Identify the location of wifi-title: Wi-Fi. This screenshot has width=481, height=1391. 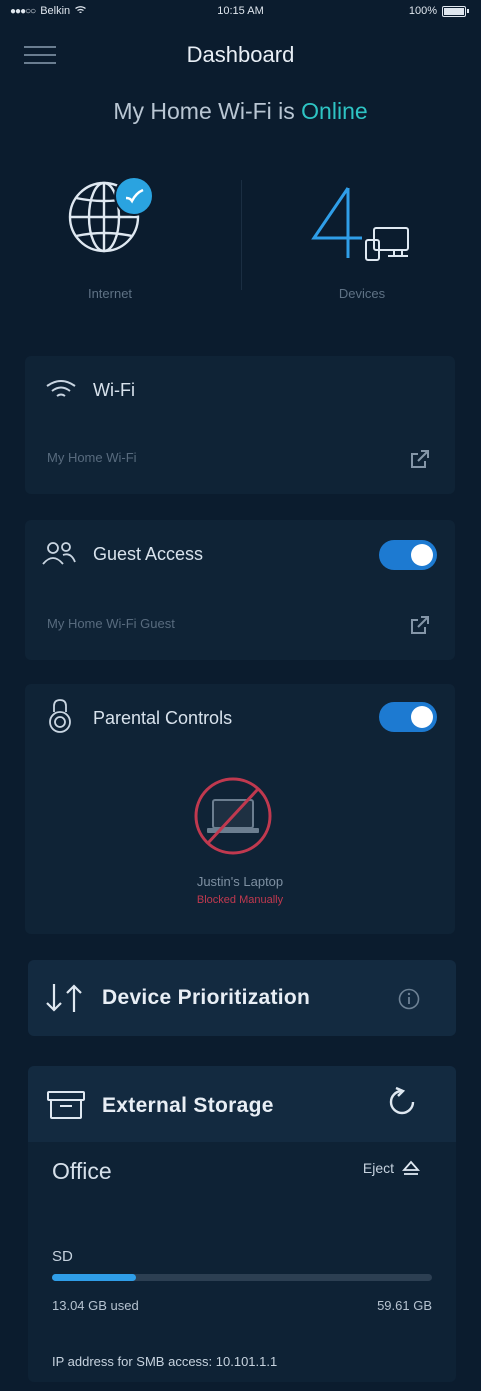
(114, 390).